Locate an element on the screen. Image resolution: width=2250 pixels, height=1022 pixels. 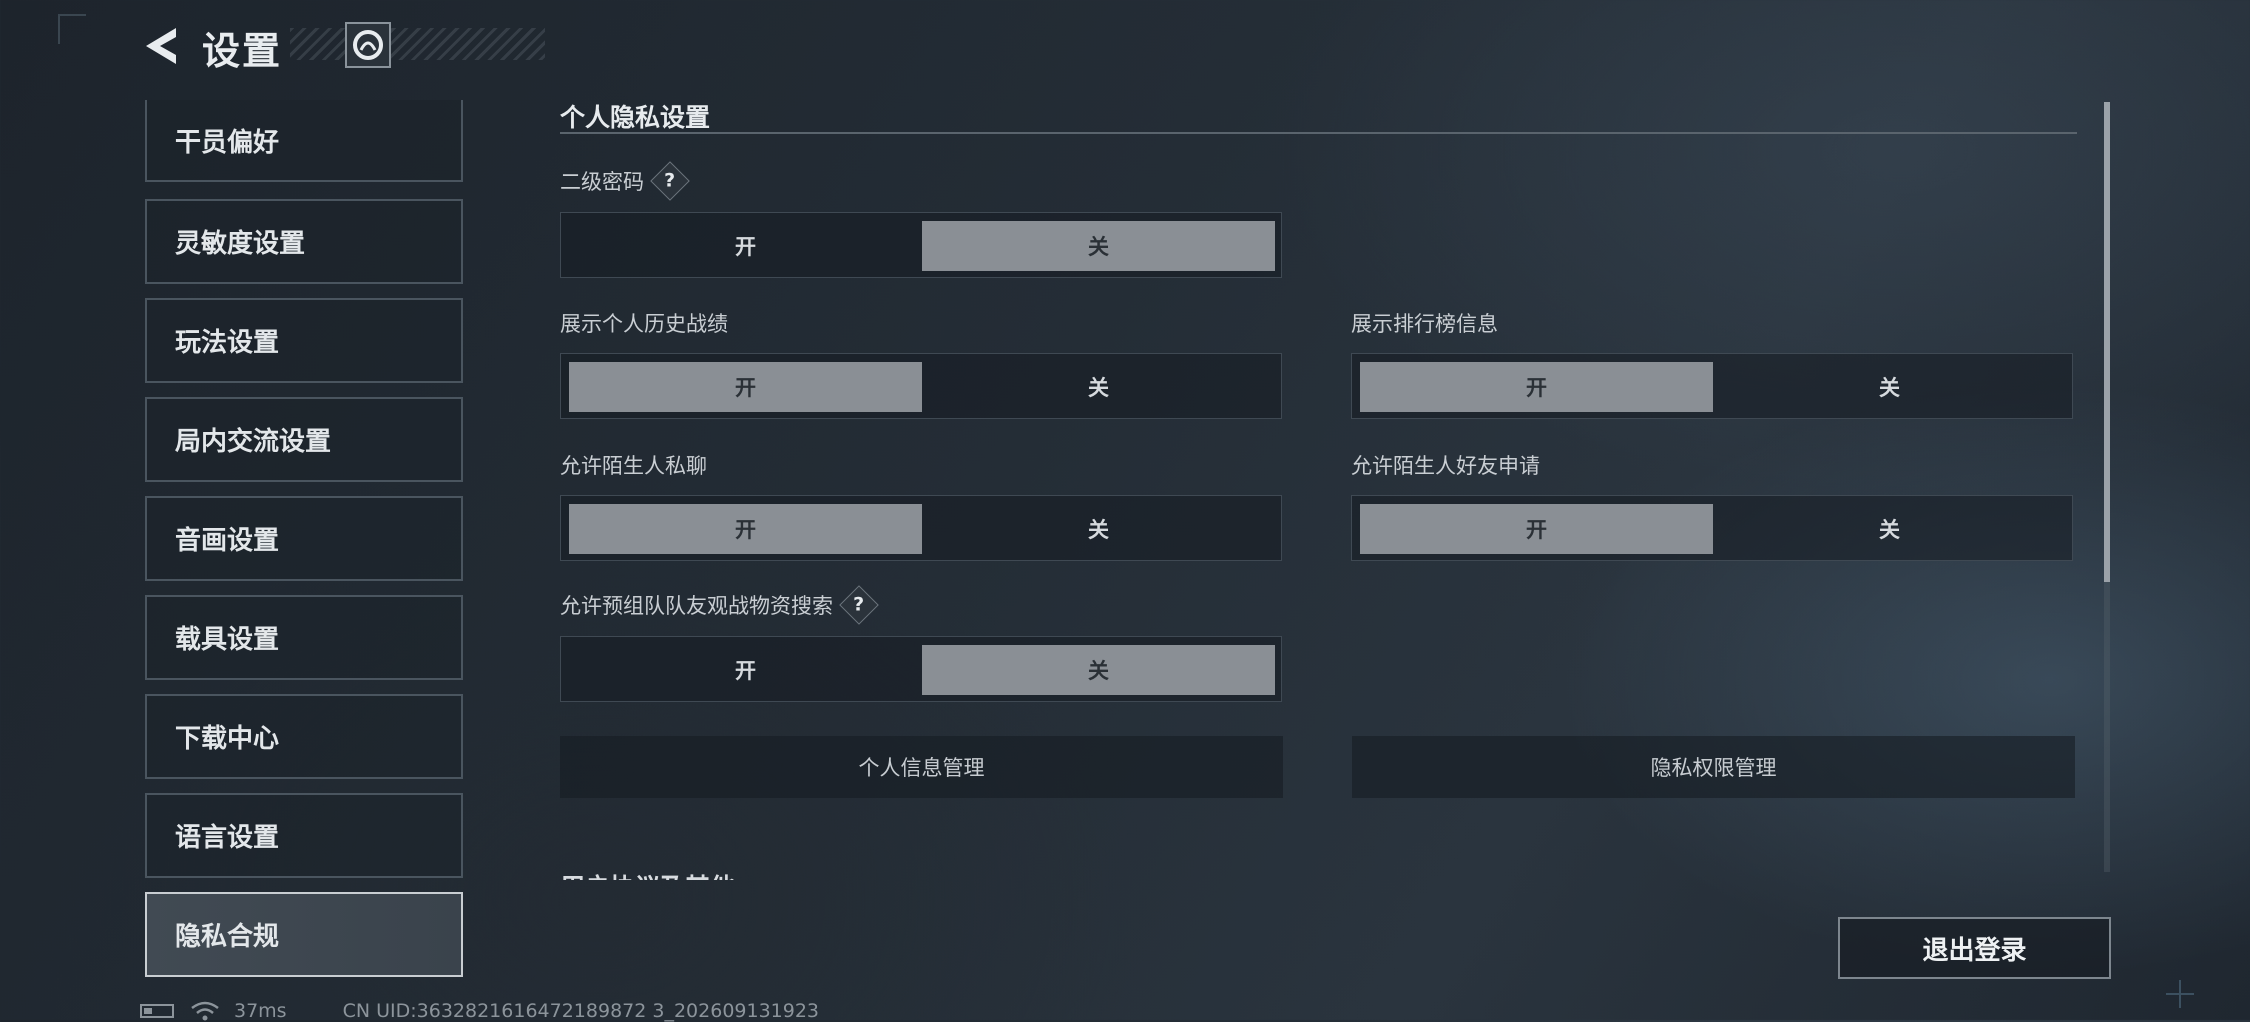
back-arrow-icon is located at coordinates (161, 46).